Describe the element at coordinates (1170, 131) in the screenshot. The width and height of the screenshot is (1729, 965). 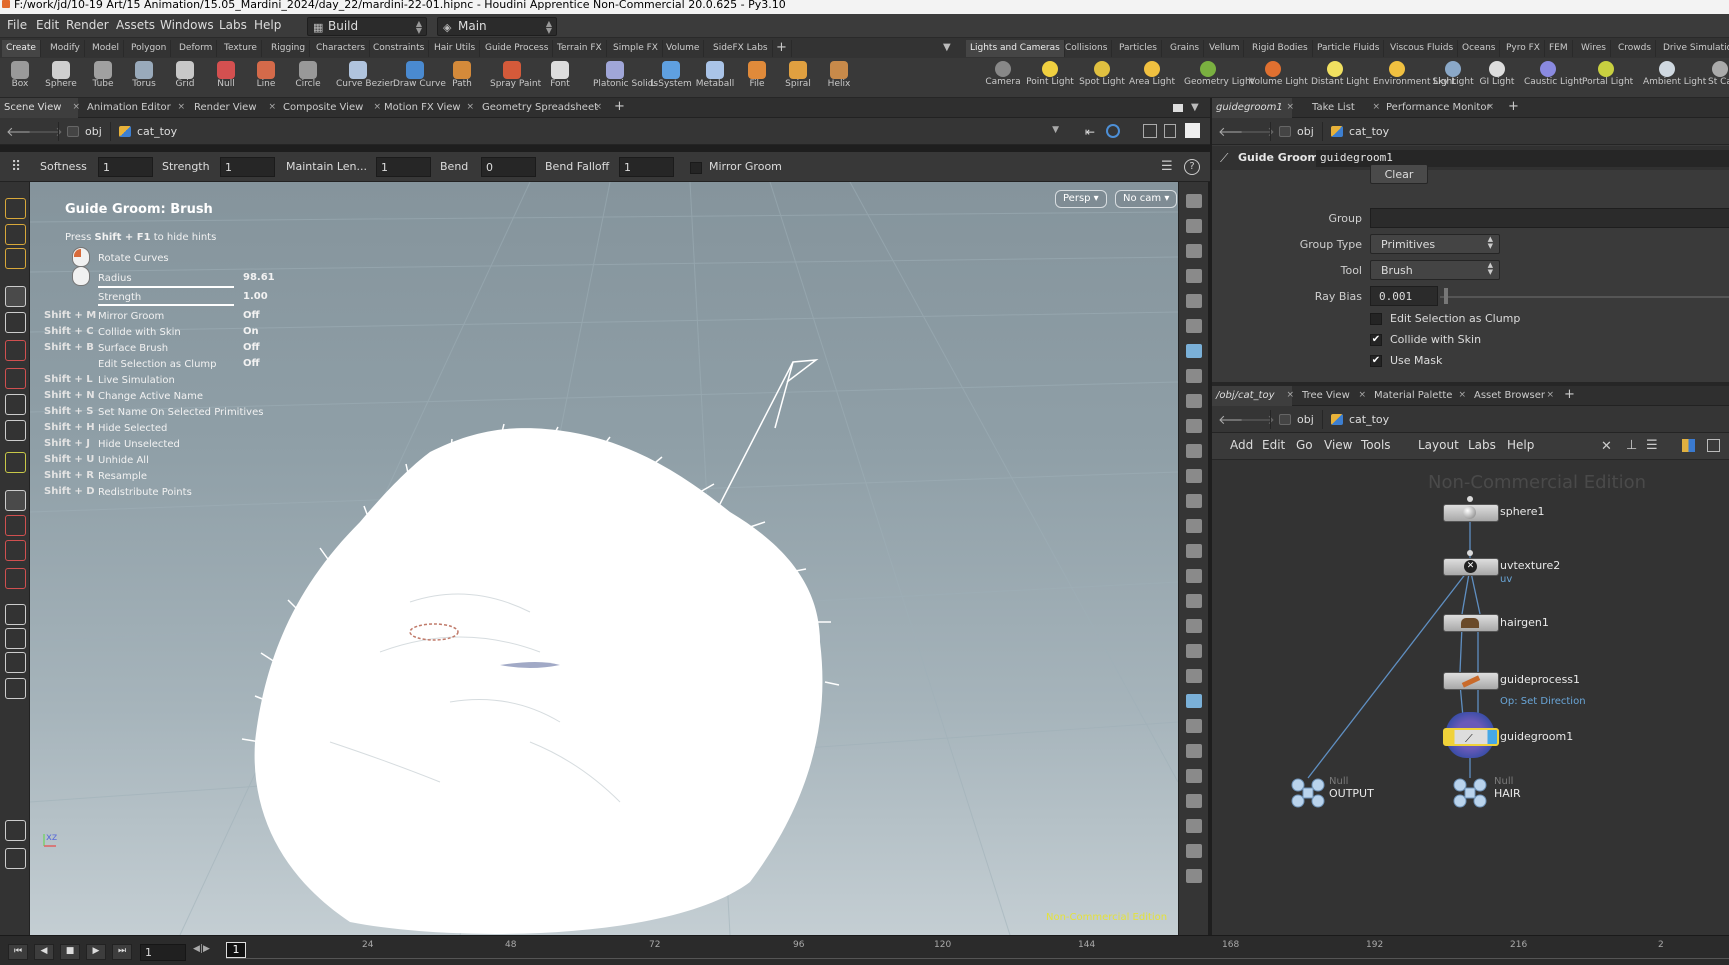
I see `layout-icon` at that location.